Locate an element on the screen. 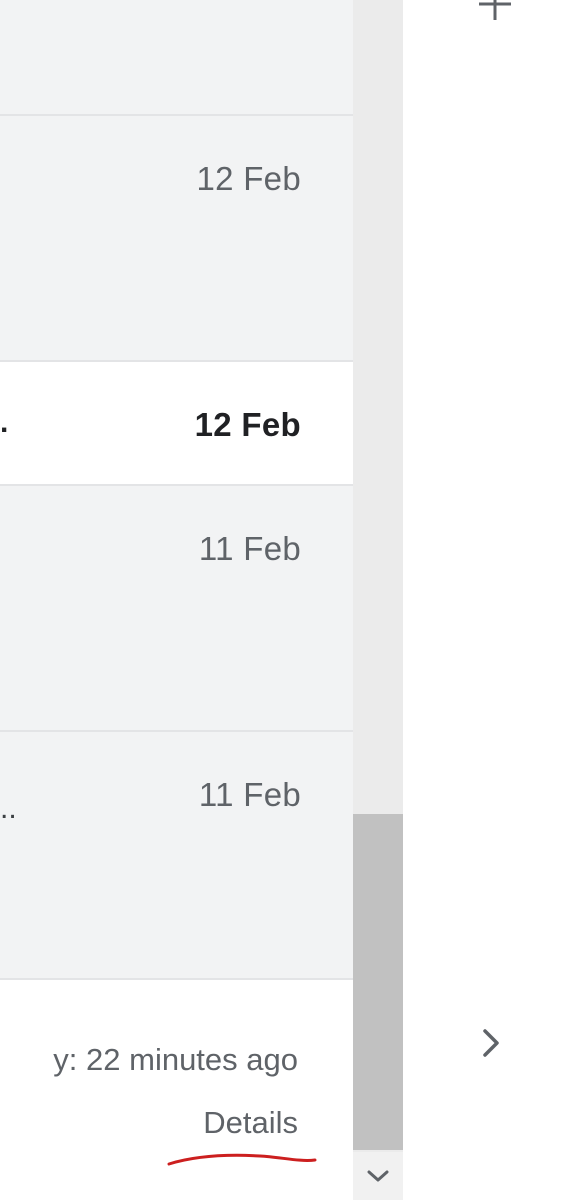 The height and width of the screenshot is (1200, 577). scrollbar-thumb is located at coordinates (378, 982).